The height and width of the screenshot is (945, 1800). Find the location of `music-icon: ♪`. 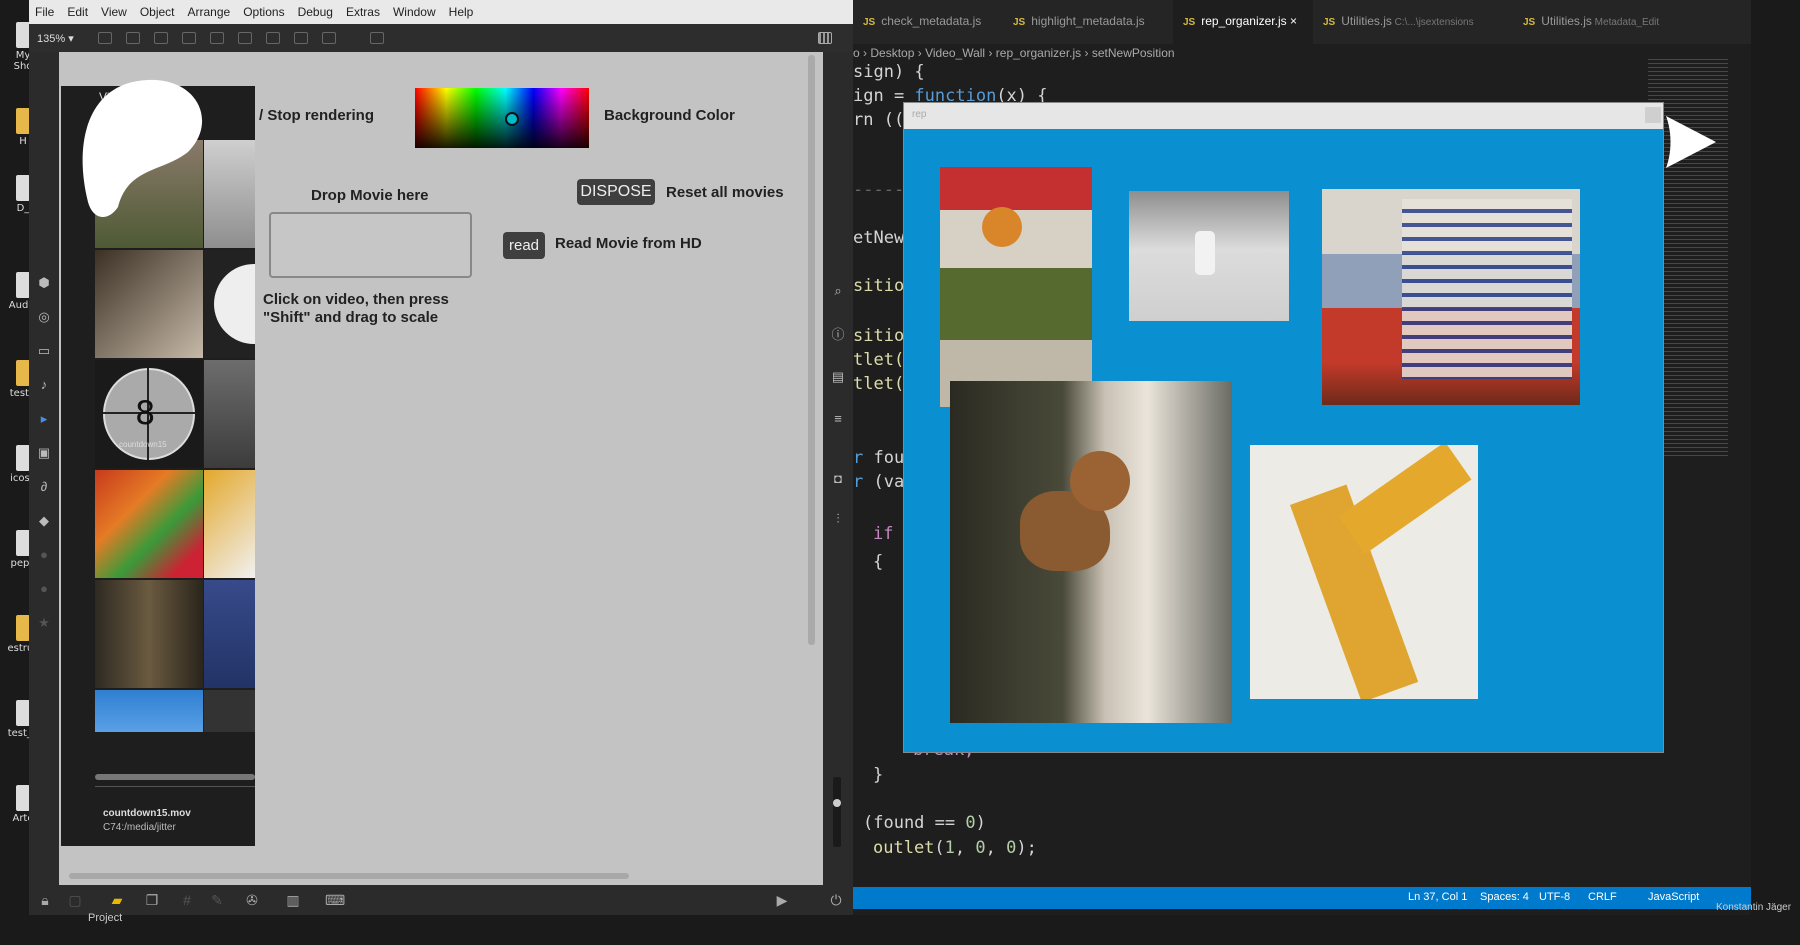

music-icon: ♪ is located at coordinates (44, 385).